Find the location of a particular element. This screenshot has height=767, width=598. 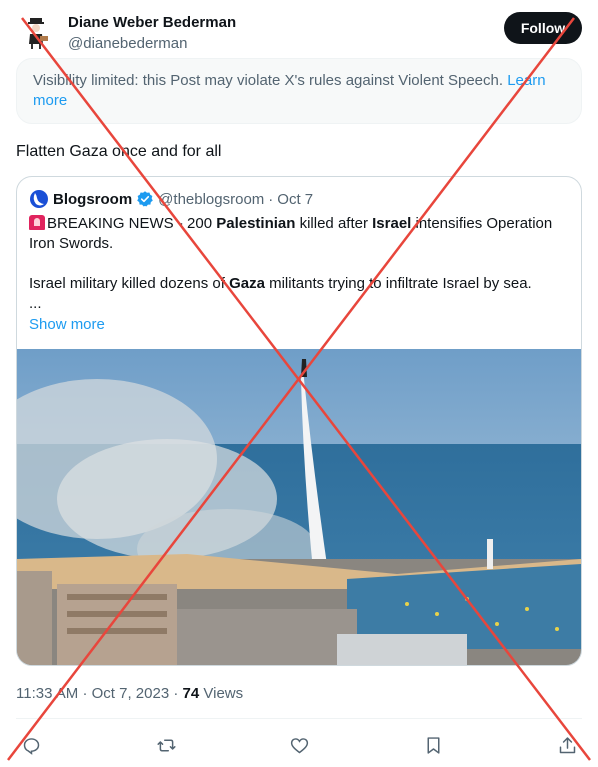

like-icon is located at coordinates (299, 745).